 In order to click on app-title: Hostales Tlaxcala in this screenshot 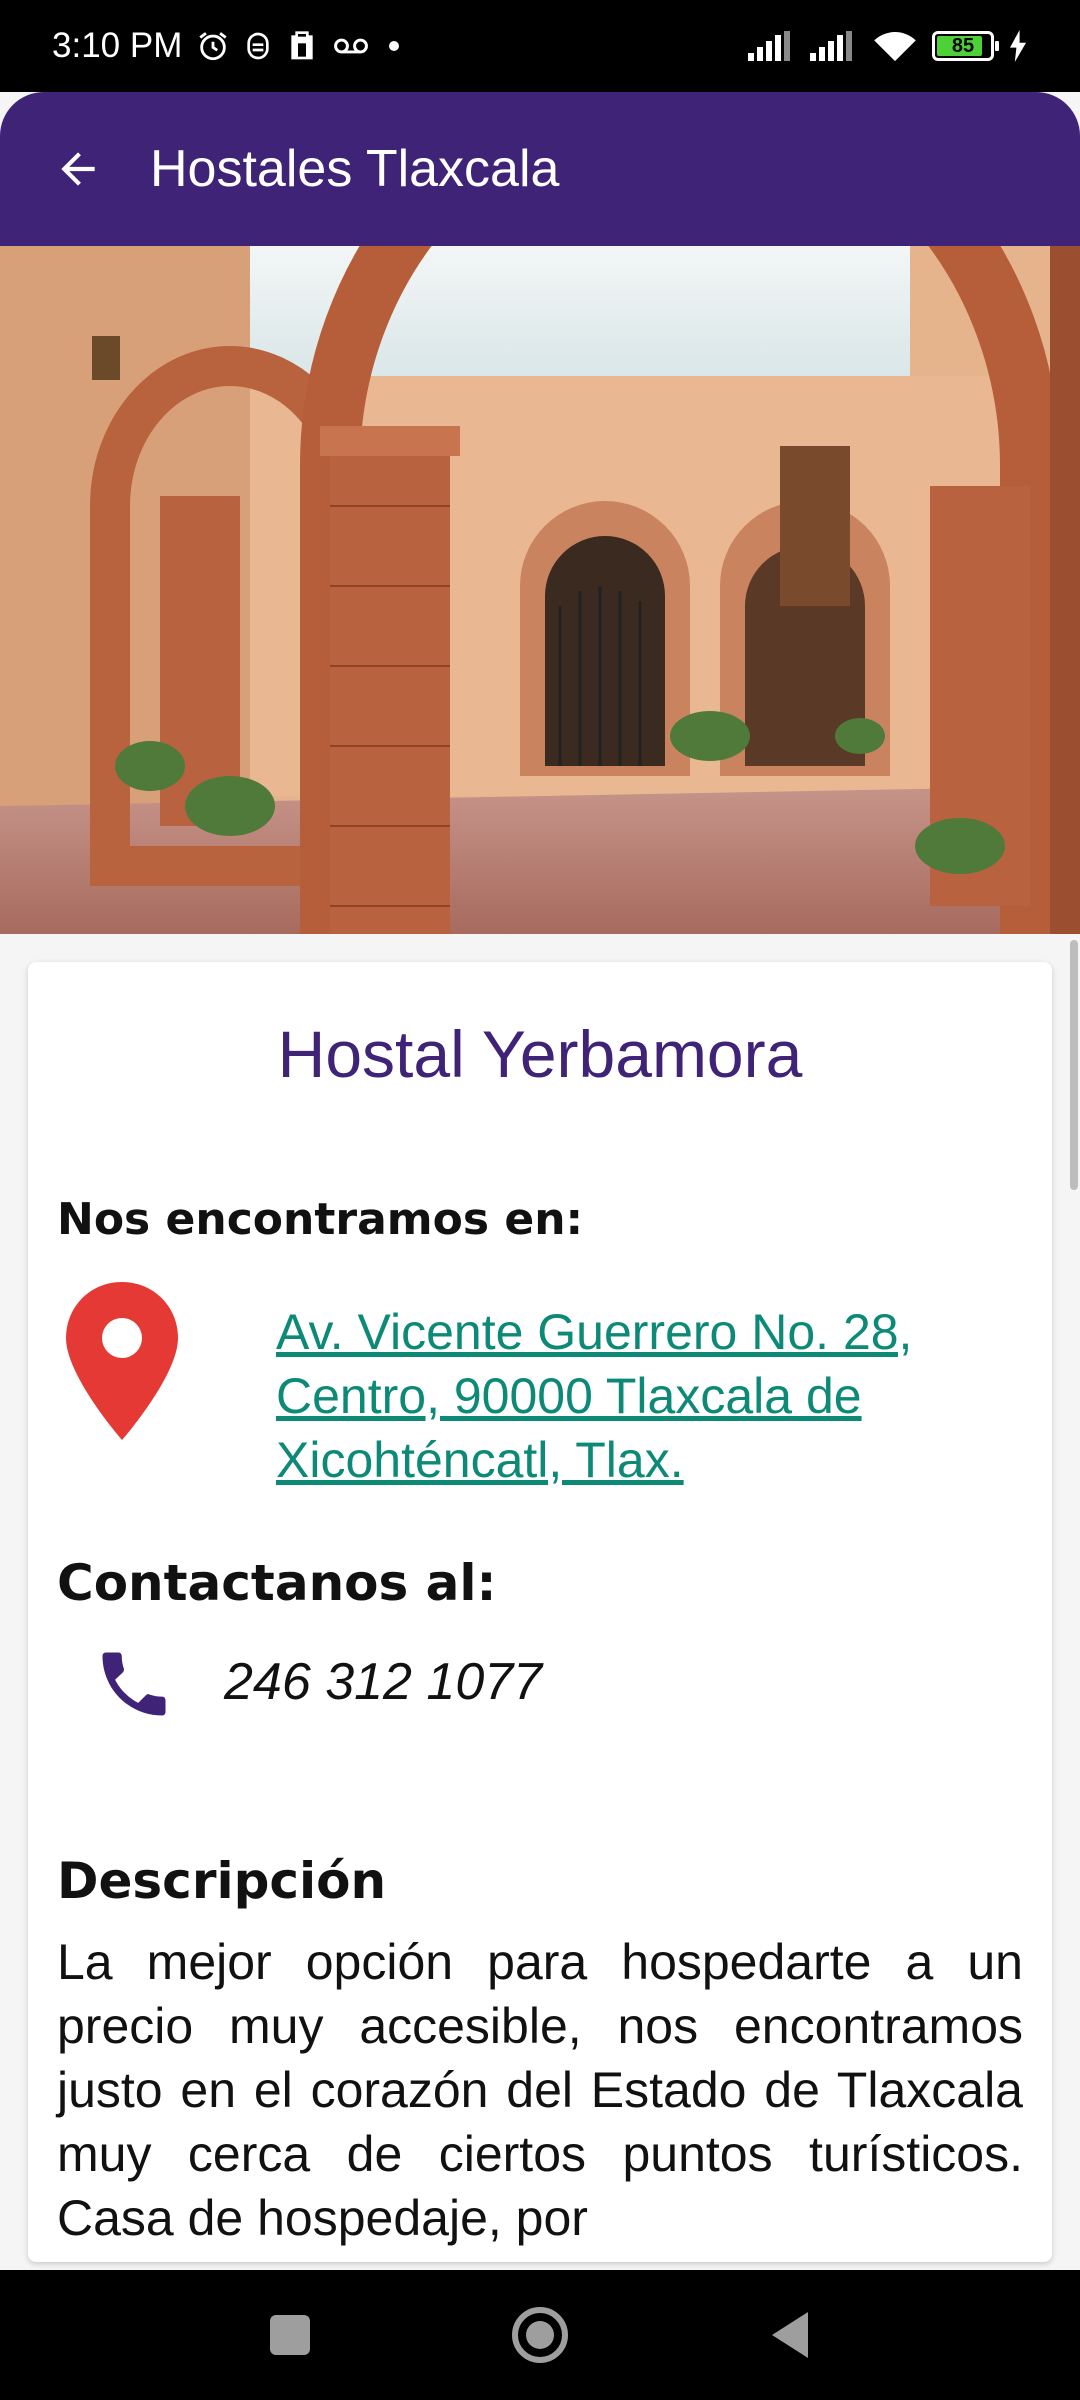, I will do `click(355, 169)`.